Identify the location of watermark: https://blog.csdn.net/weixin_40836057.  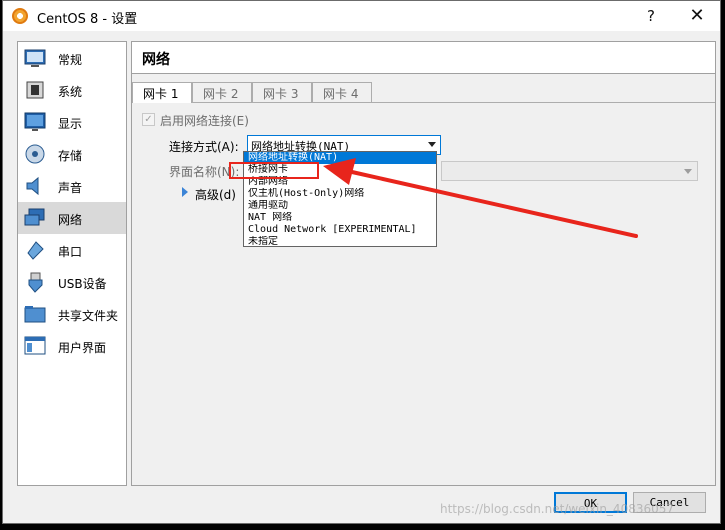
(557, 509).